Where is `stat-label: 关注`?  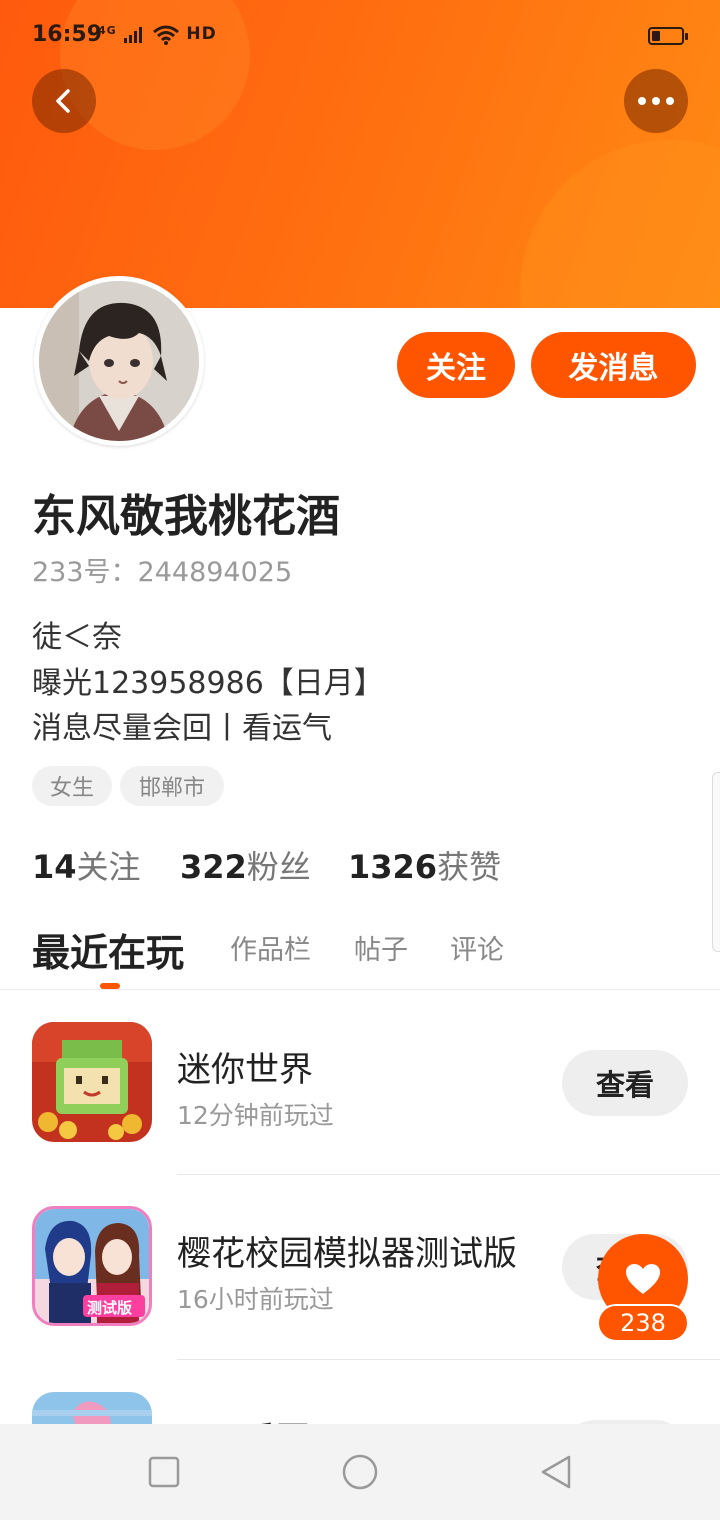 stat-label: 关注 is located at coordinates (108, 867).